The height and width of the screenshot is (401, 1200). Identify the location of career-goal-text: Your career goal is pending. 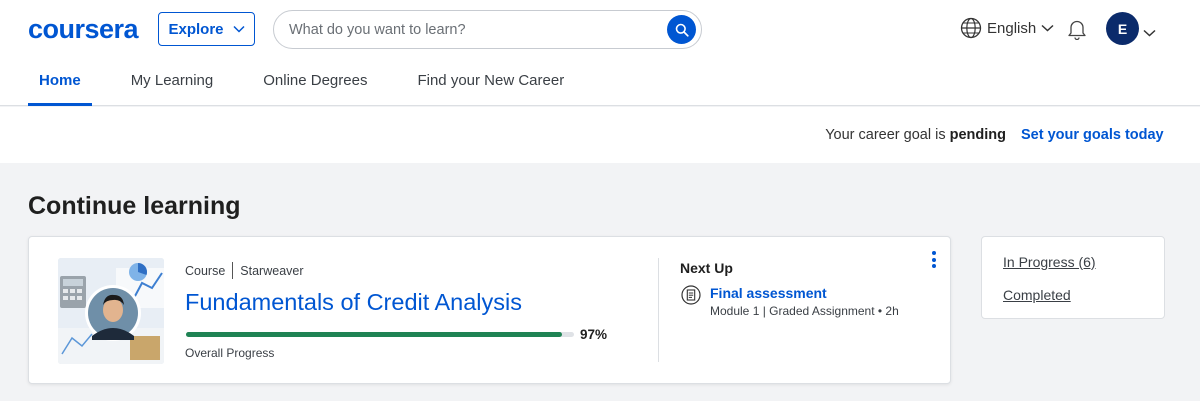
(915, 135).